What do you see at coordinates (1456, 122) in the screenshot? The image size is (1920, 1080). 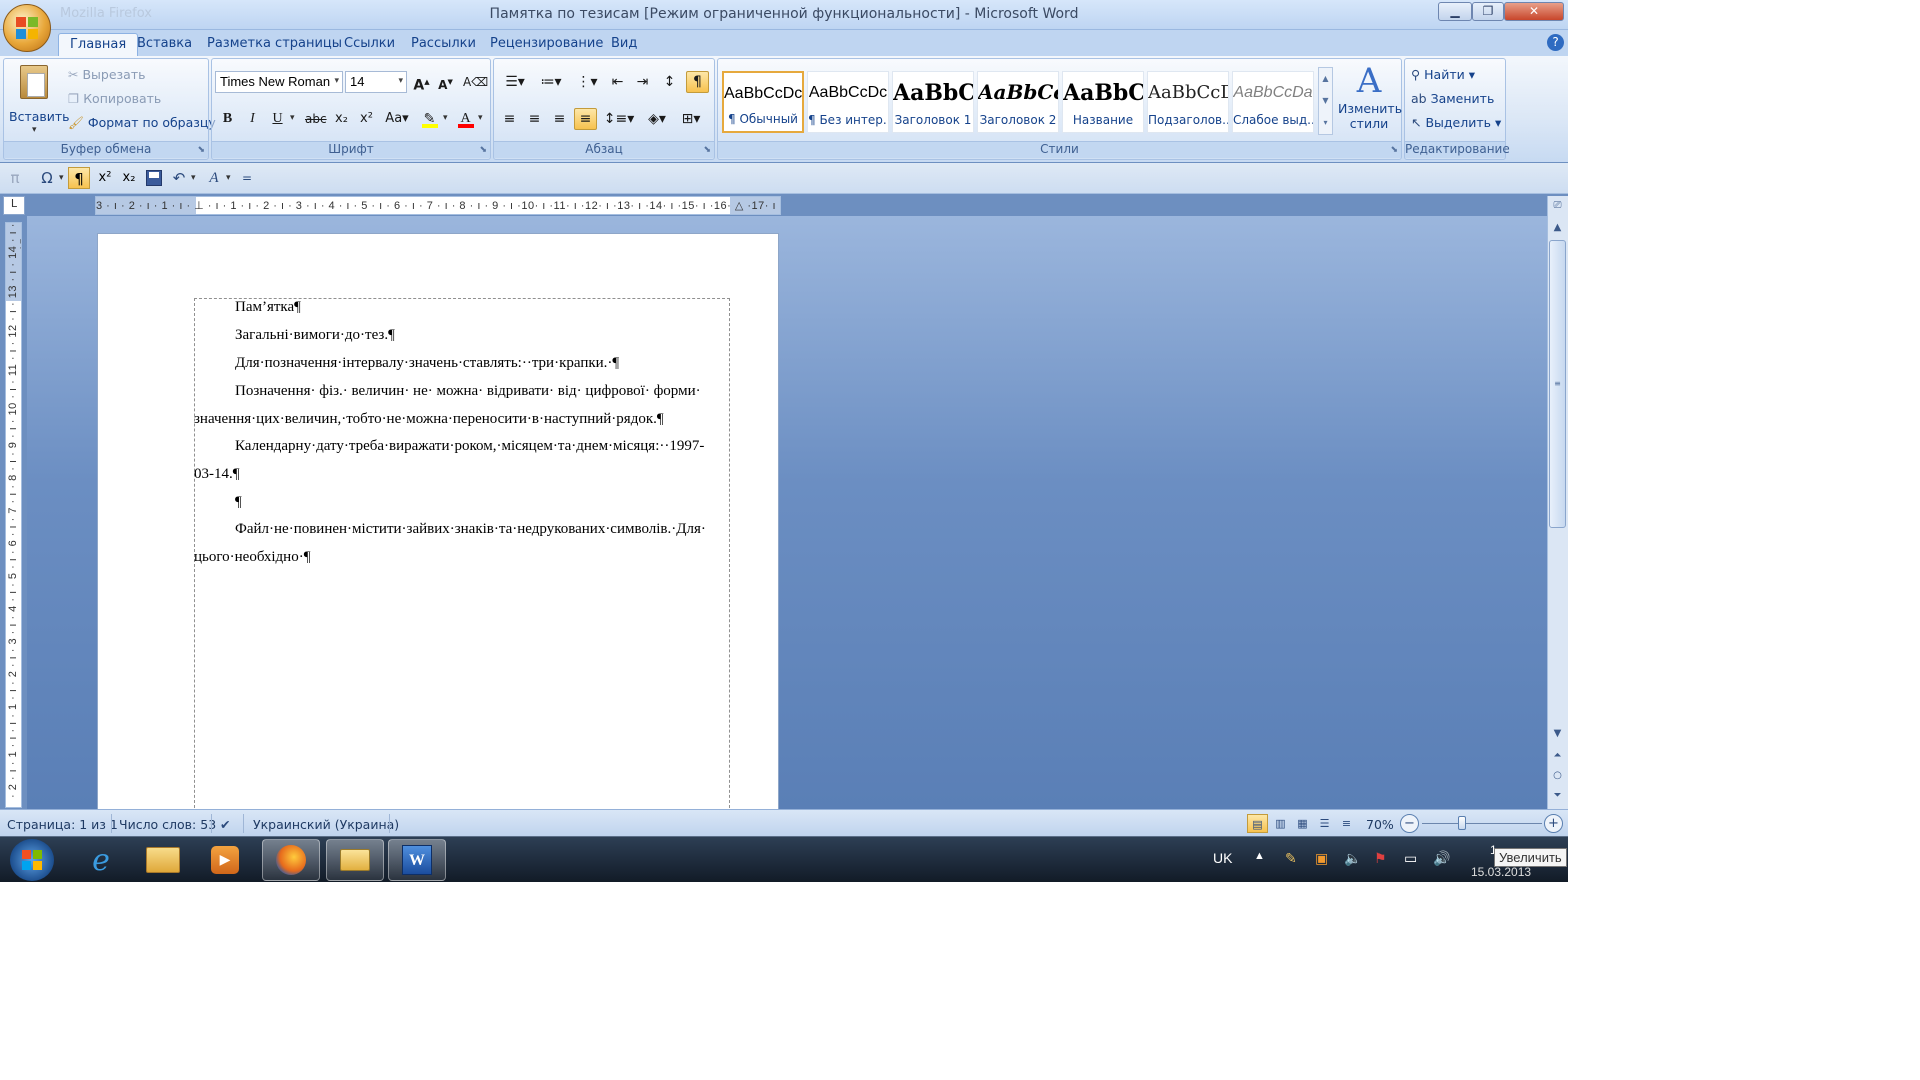 I see `select-button: ↖ Выделить ▾` at bounding box center [1456, 122].